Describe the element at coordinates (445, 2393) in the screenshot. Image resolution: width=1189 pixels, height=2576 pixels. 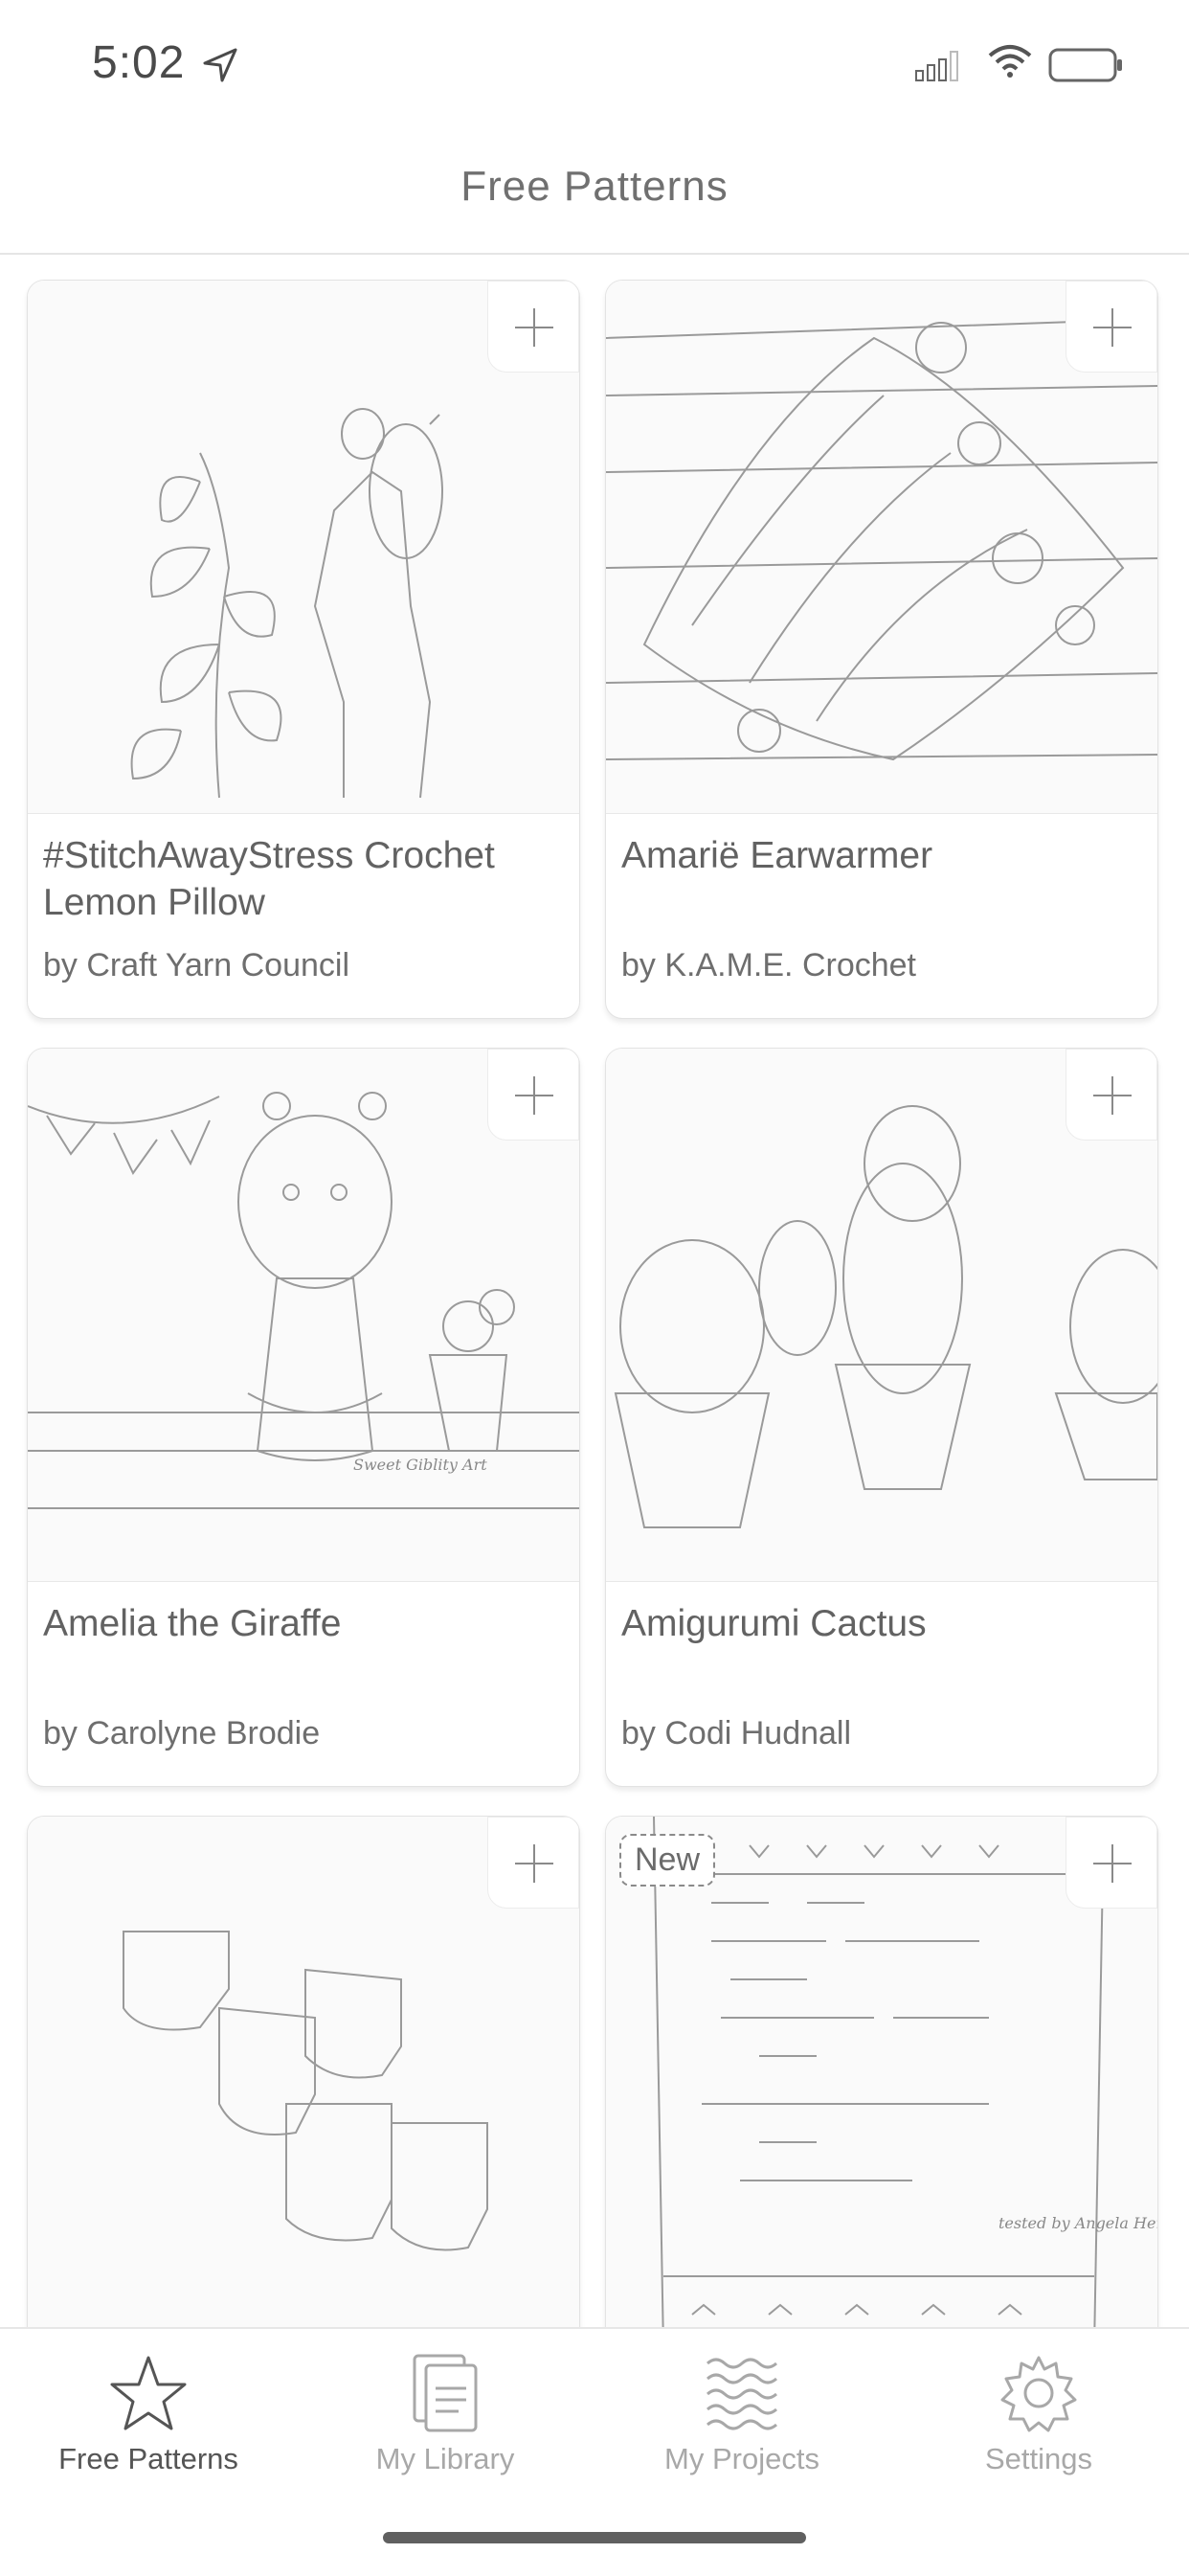
I see `library-icon` at that location.